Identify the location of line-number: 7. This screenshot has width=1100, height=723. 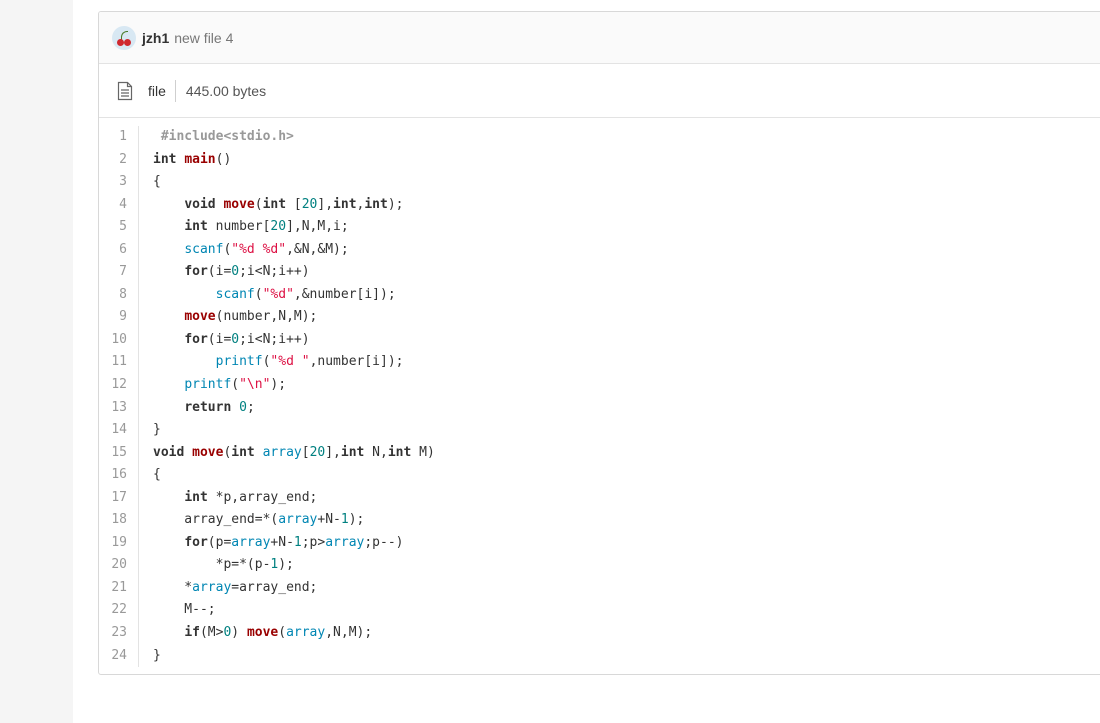
(113, 272).